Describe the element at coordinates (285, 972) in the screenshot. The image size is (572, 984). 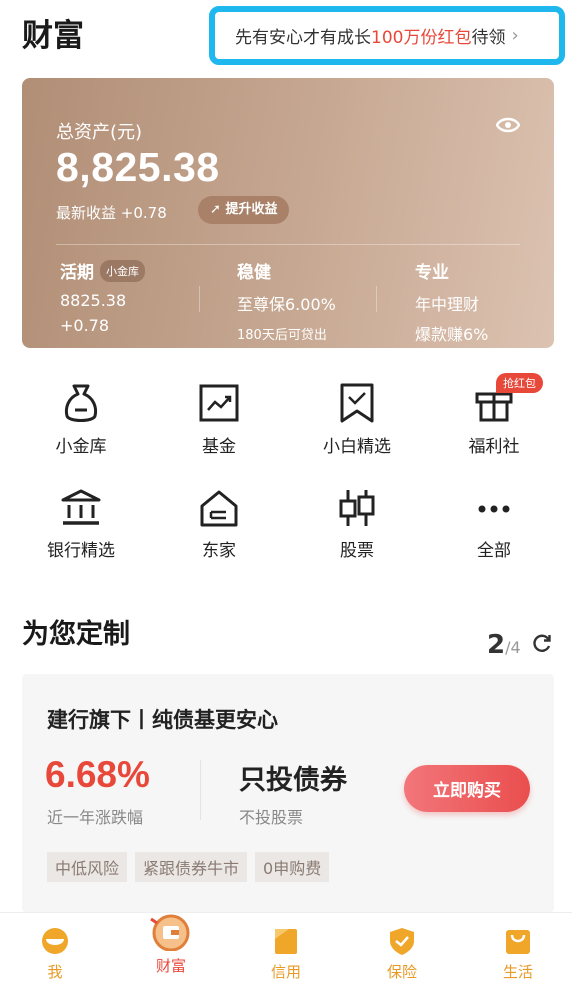
I see `tab-label: 信用` at that location.